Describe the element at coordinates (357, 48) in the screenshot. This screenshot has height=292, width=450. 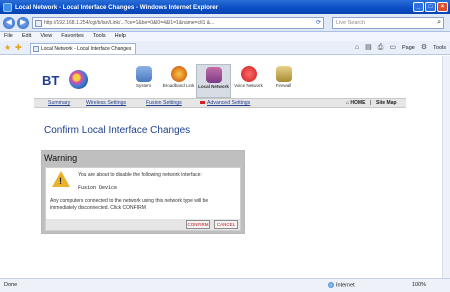
I see `home-icon: ⌂` at that location.